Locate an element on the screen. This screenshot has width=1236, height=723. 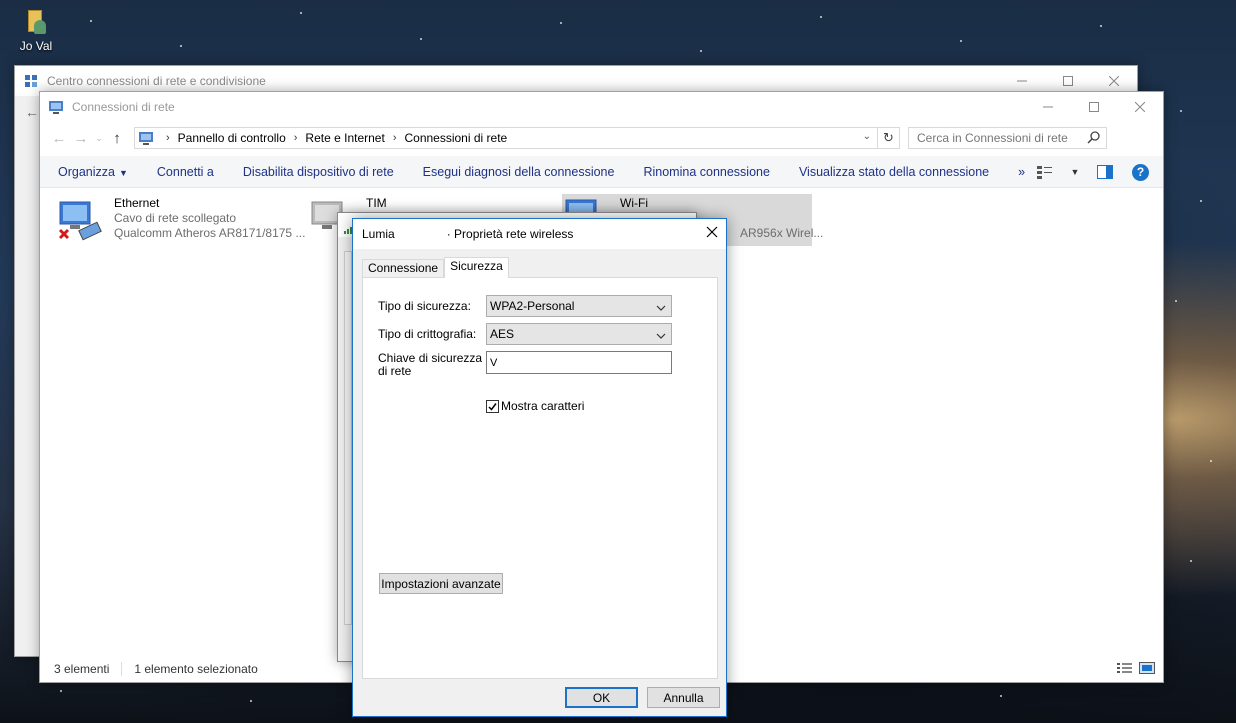
connect-to-command: Connetti a is located at coordinates (185, 172).